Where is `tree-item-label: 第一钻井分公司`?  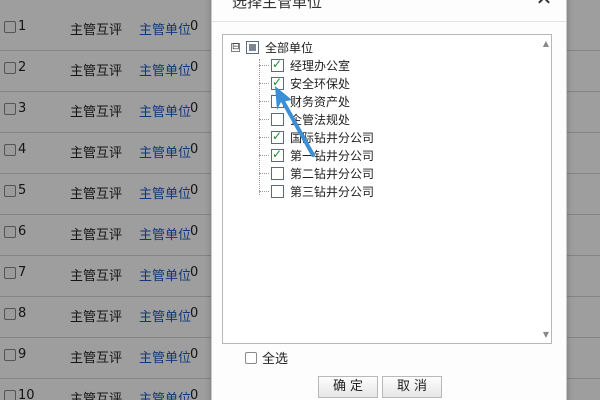 tree-item-label: 第一钻井分公司 is located at coordinates (332, 155).